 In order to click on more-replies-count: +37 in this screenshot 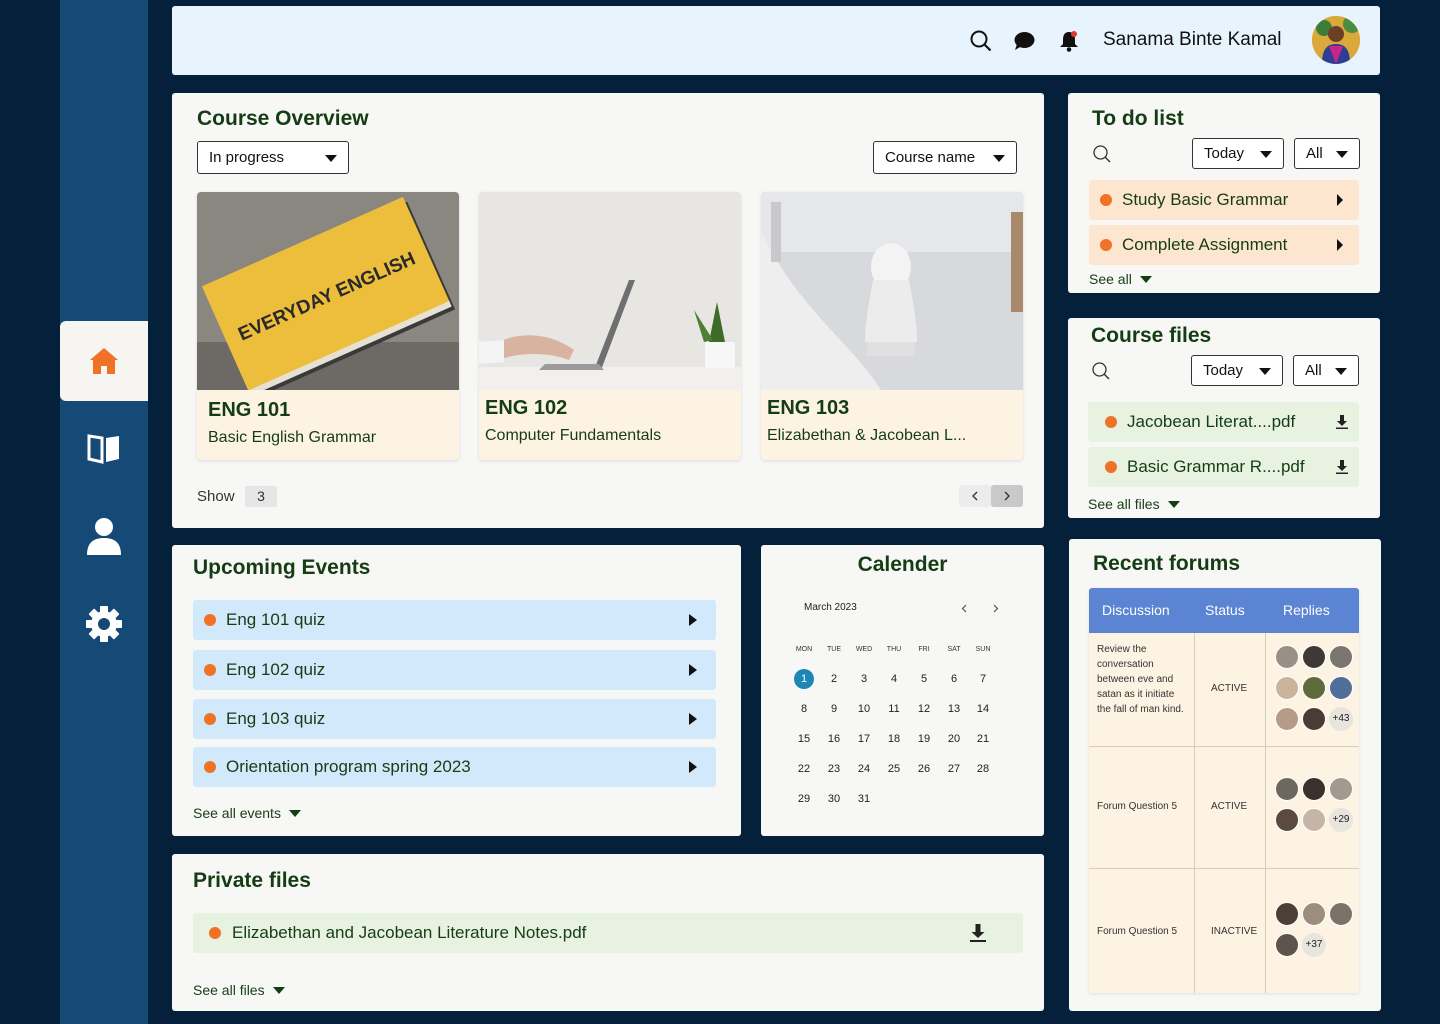, I will do `click(1314, 945)`.